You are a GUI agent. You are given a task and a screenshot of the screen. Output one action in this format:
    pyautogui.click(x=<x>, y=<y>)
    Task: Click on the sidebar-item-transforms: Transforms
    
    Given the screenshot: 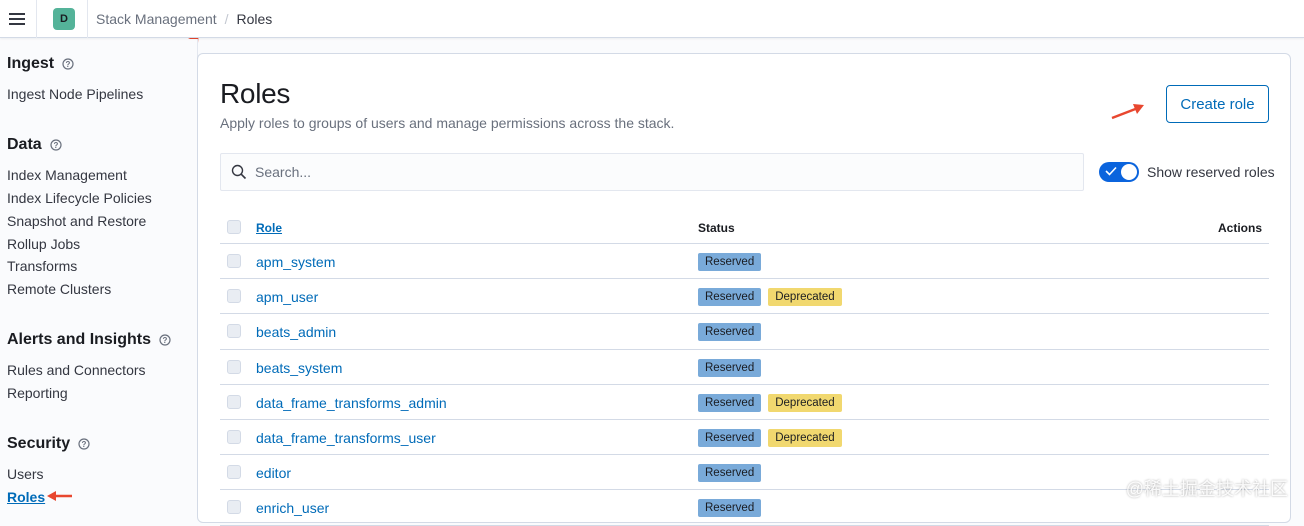 What is the action you would take?
    pyautogui.click(x=42, y=266)
    